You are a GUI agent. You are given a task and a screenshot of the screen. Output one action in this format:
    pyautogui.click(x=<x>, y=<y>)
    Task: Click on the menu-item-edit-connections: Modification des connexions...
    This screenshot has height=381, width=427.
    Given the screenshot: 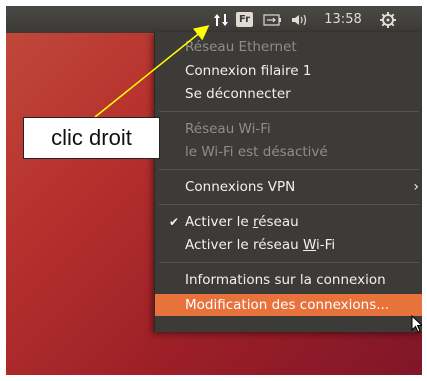 What is the action you would take?
    pyautogui.click(x=288, y=305)
    